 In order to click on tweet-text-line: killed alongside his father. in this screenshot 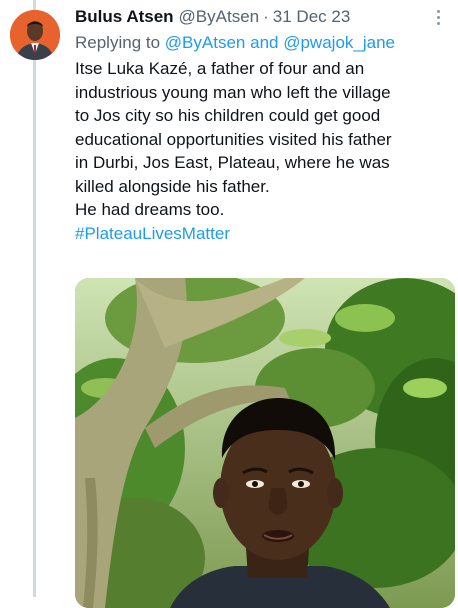, I will do `click(172, 186)`.